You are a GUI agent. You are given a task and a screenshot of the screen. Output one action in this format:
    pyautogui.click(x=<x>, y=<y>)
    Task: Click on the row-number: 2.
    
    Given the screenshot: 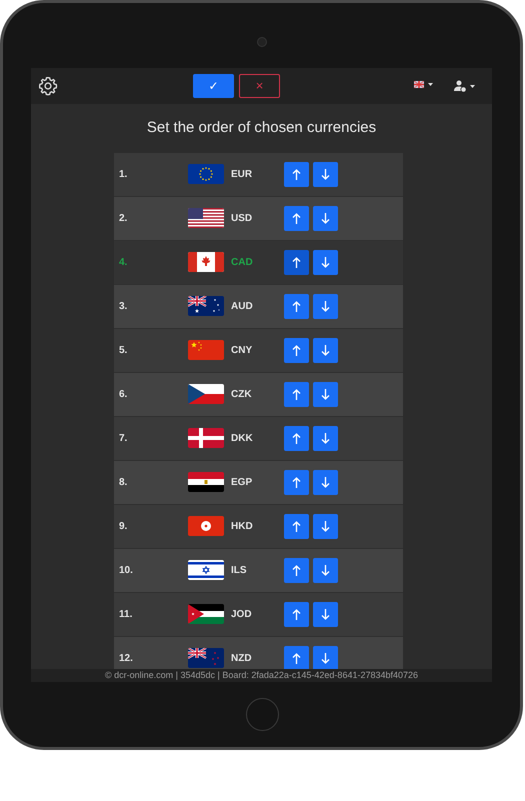 What is the action you would take?
    pyautogui.click(x=123, y=219)
    